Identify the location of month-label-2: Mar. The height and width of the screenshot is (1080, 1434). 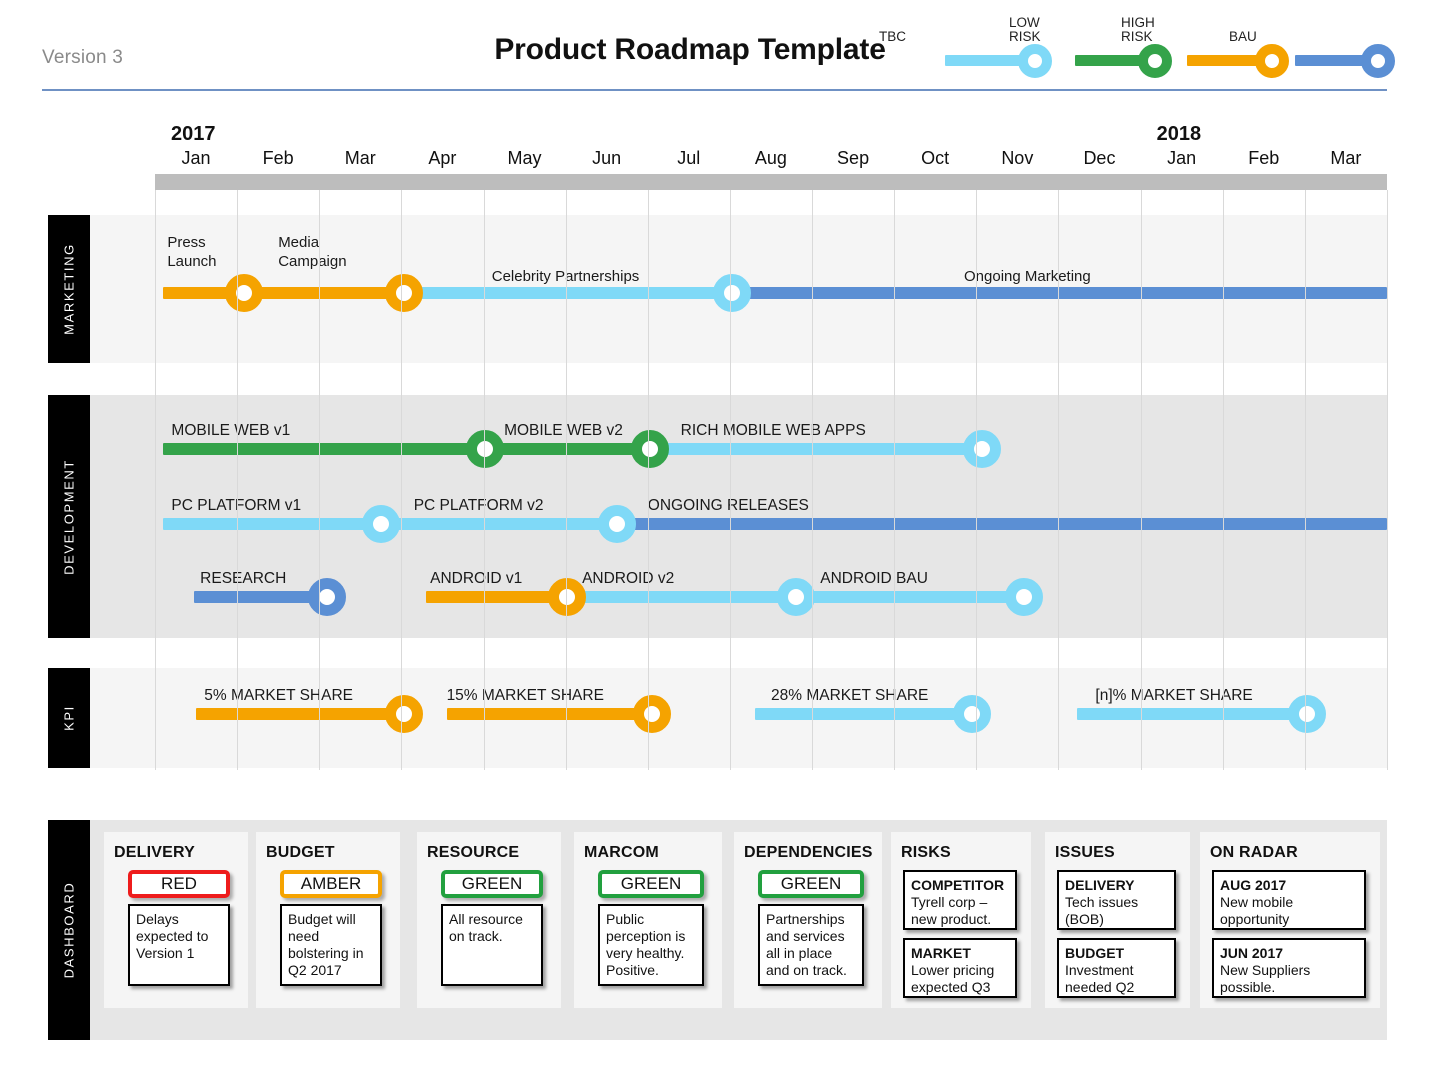
(360, 158).